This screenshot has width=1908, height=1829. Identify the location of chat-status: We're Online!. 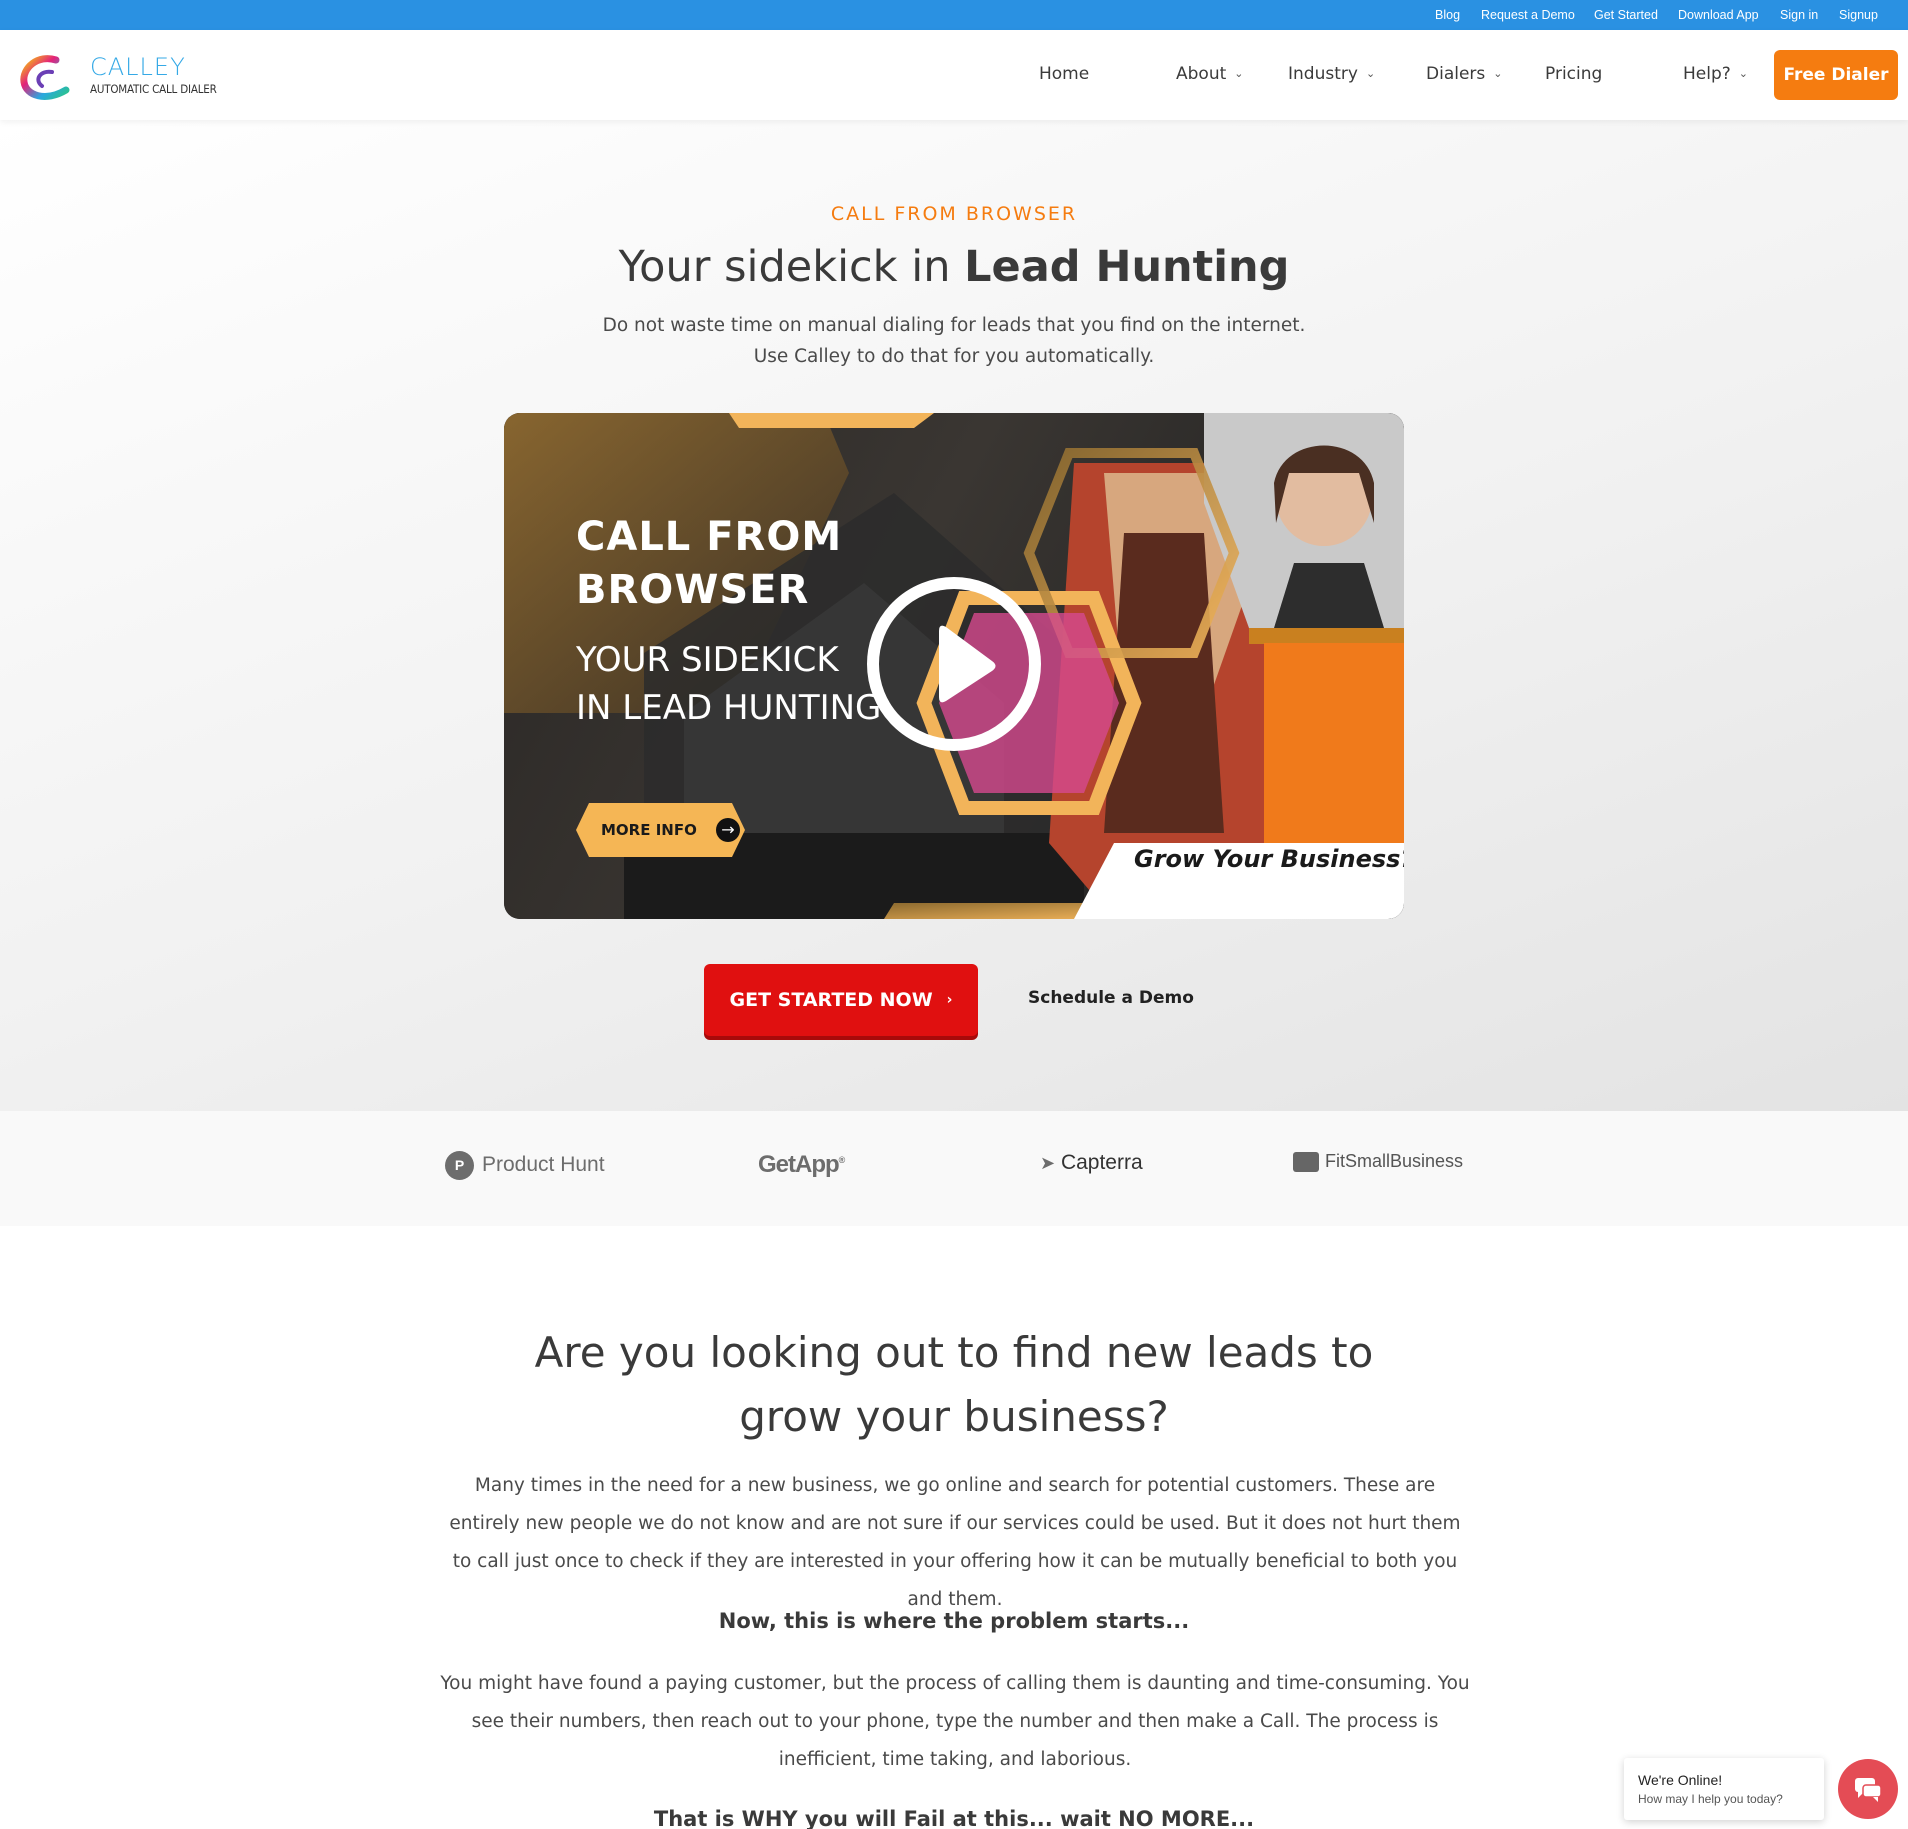
(1680, 1780).